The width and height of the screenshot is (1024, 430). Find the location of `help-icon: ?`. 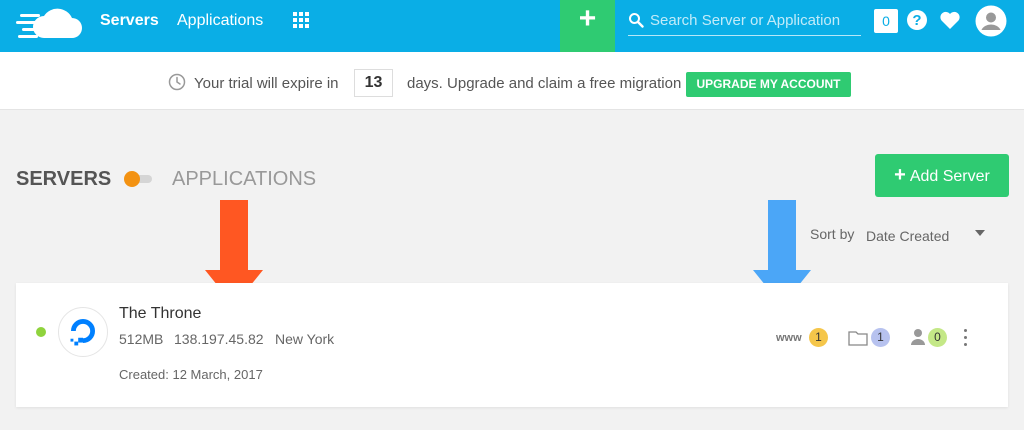

help-icon: ? is located at coordinates (917, 20).